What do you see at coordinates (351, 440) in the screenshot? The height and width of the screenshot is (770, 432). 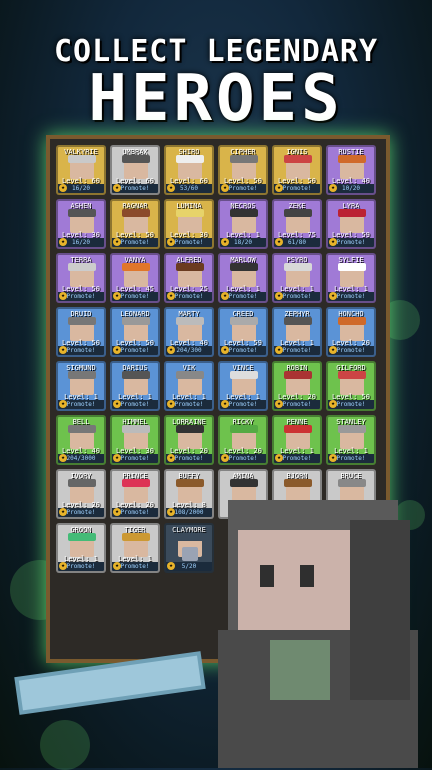 I see `hero-card: STANLEY Level: 1 Promote! ★` at bounding box center [351, 440].